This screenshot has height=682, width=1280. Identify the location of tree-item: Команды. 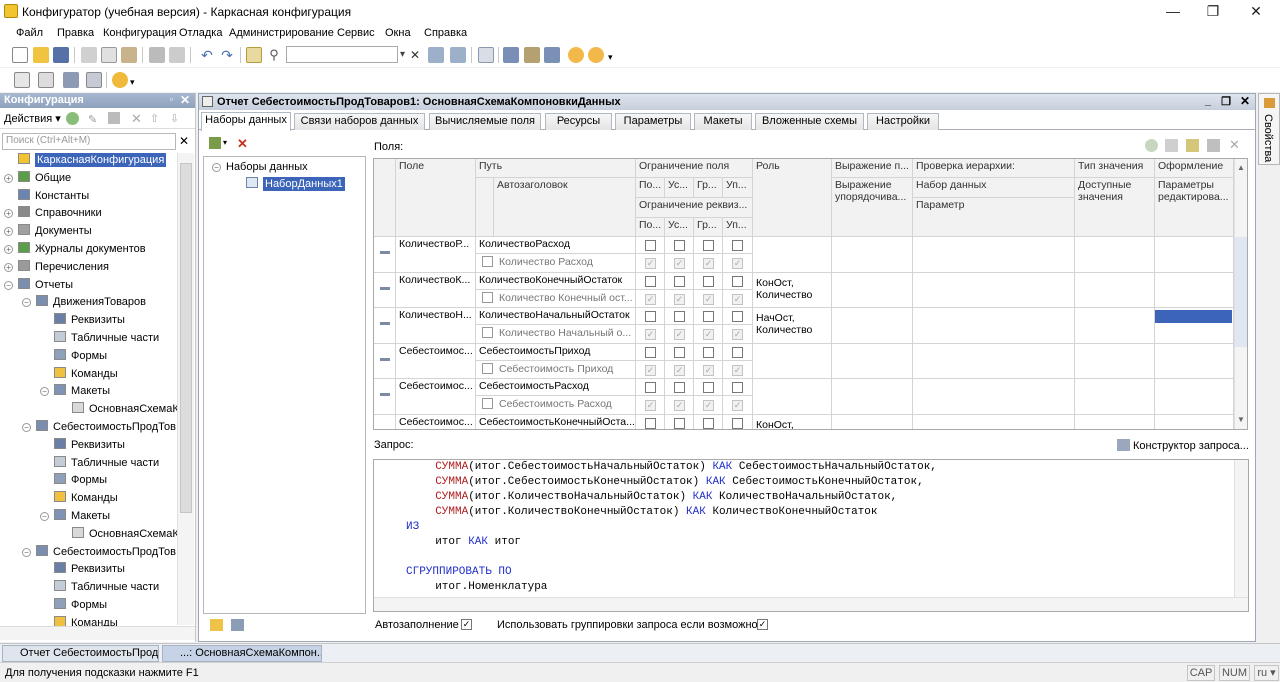
(79, 374).